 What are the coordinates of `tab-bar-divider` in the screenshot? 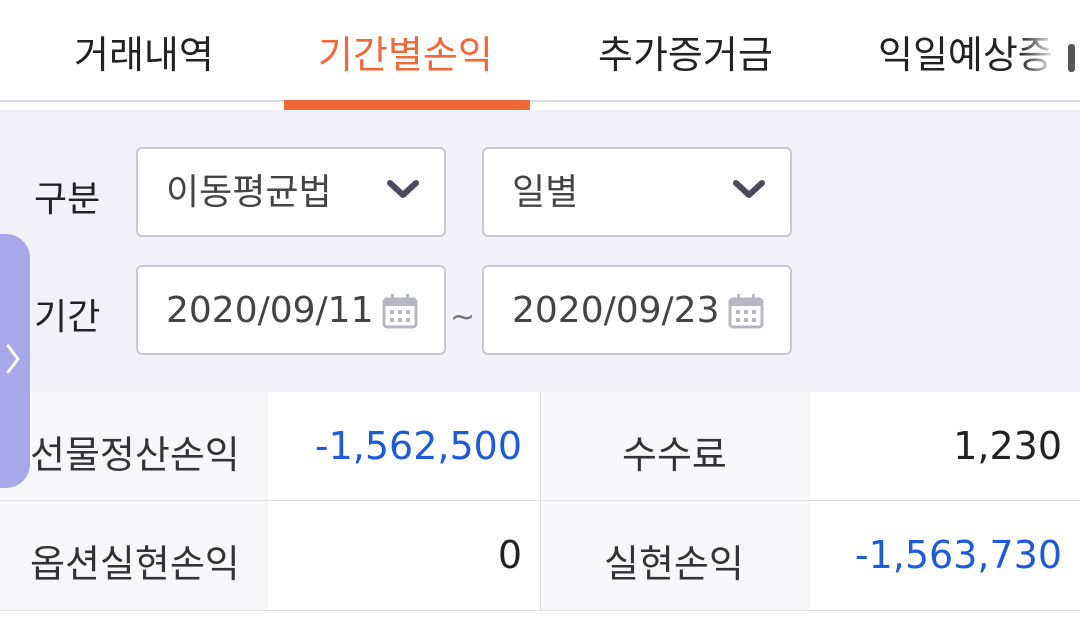 It's located at (540, 101).